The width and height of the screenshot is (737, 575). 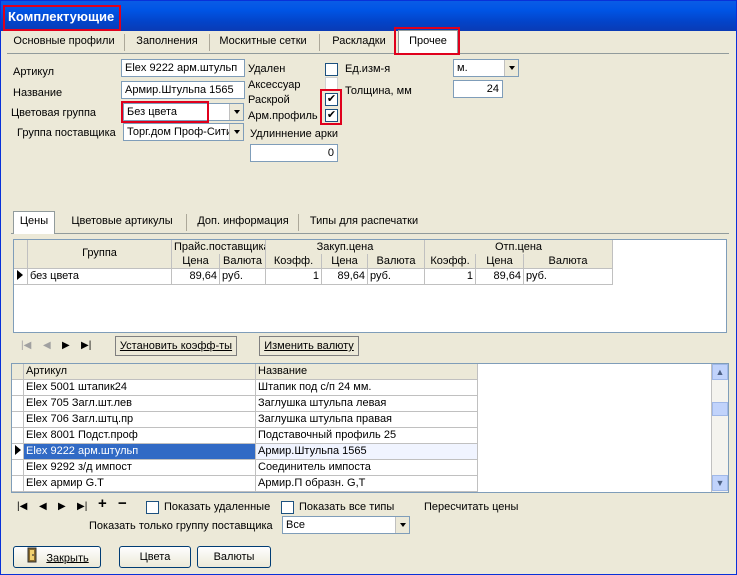 What do you see at coordinates (181, 526) in the screenshot?
I see `supplier-filter-label: Показать только группу поставщика` at bounding box center [181, 526].